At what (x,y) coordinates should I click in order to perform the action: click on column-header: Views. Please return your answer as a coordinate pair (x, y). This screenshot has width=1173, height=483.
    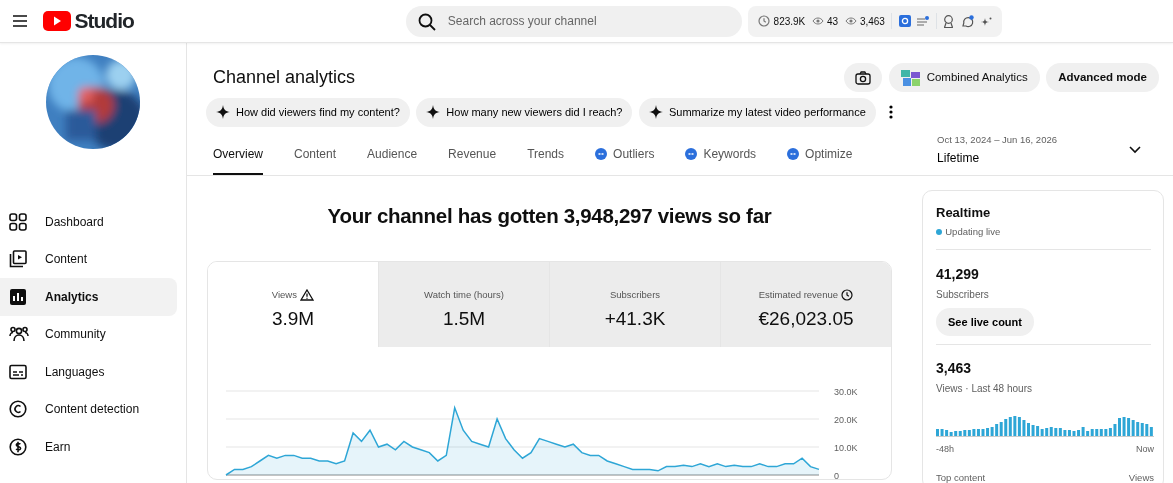
    Looking at the image, I should click on (1141, 476).